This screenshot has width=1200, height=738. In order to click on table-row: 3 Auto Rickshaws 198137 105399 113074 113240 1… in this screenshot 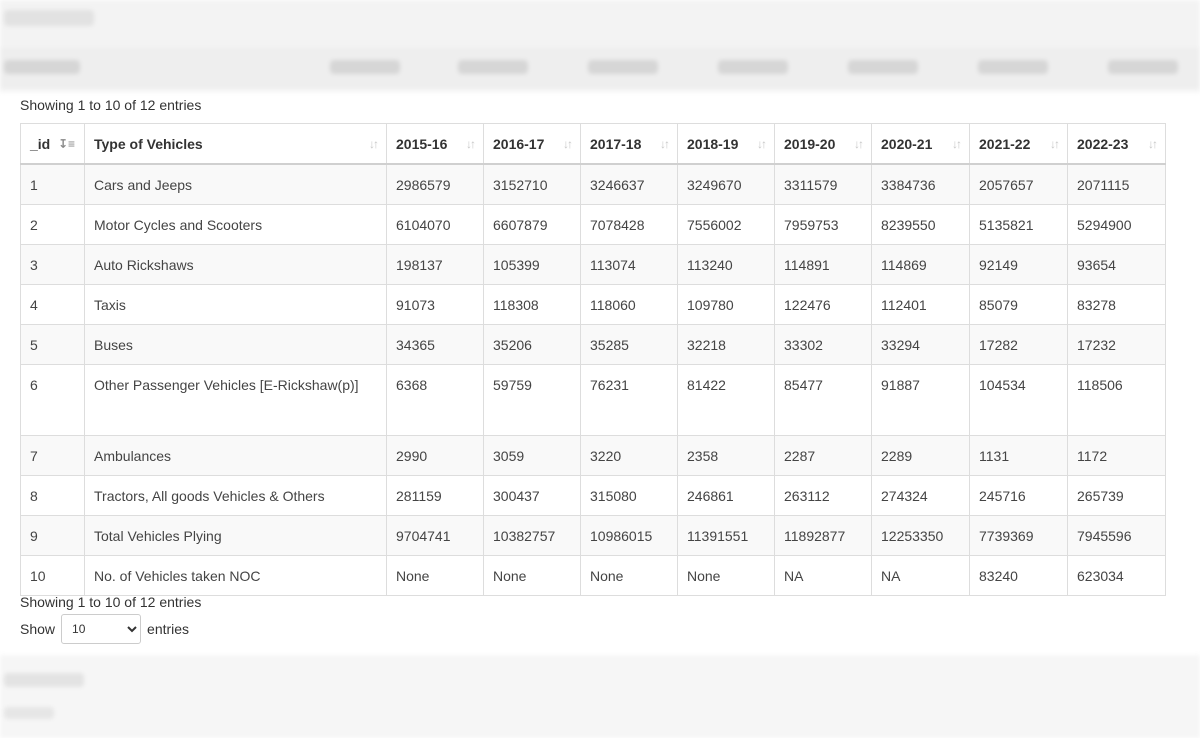, I will do `click(593, 264)`.